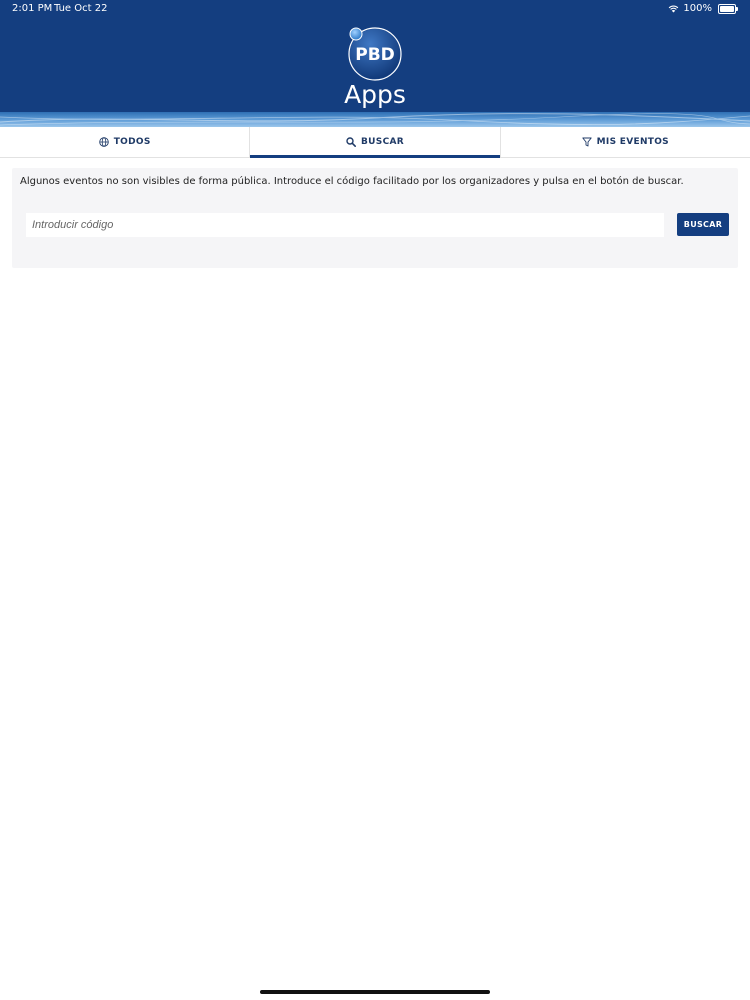  What do you see at coordinates (375, 9) in the screenshot?
I see `status-bar: 2:01 PM Tue Oct 22 100%` at bounding box center [375, 9].